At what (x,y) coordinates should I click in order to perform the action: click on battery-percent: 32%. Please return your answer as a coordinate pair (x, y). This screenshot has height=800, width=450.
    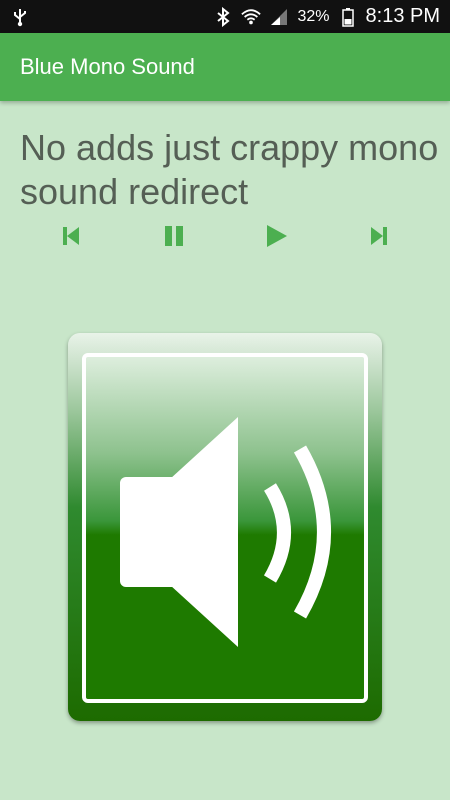
    Looking at the image, I should click on (313, 16).